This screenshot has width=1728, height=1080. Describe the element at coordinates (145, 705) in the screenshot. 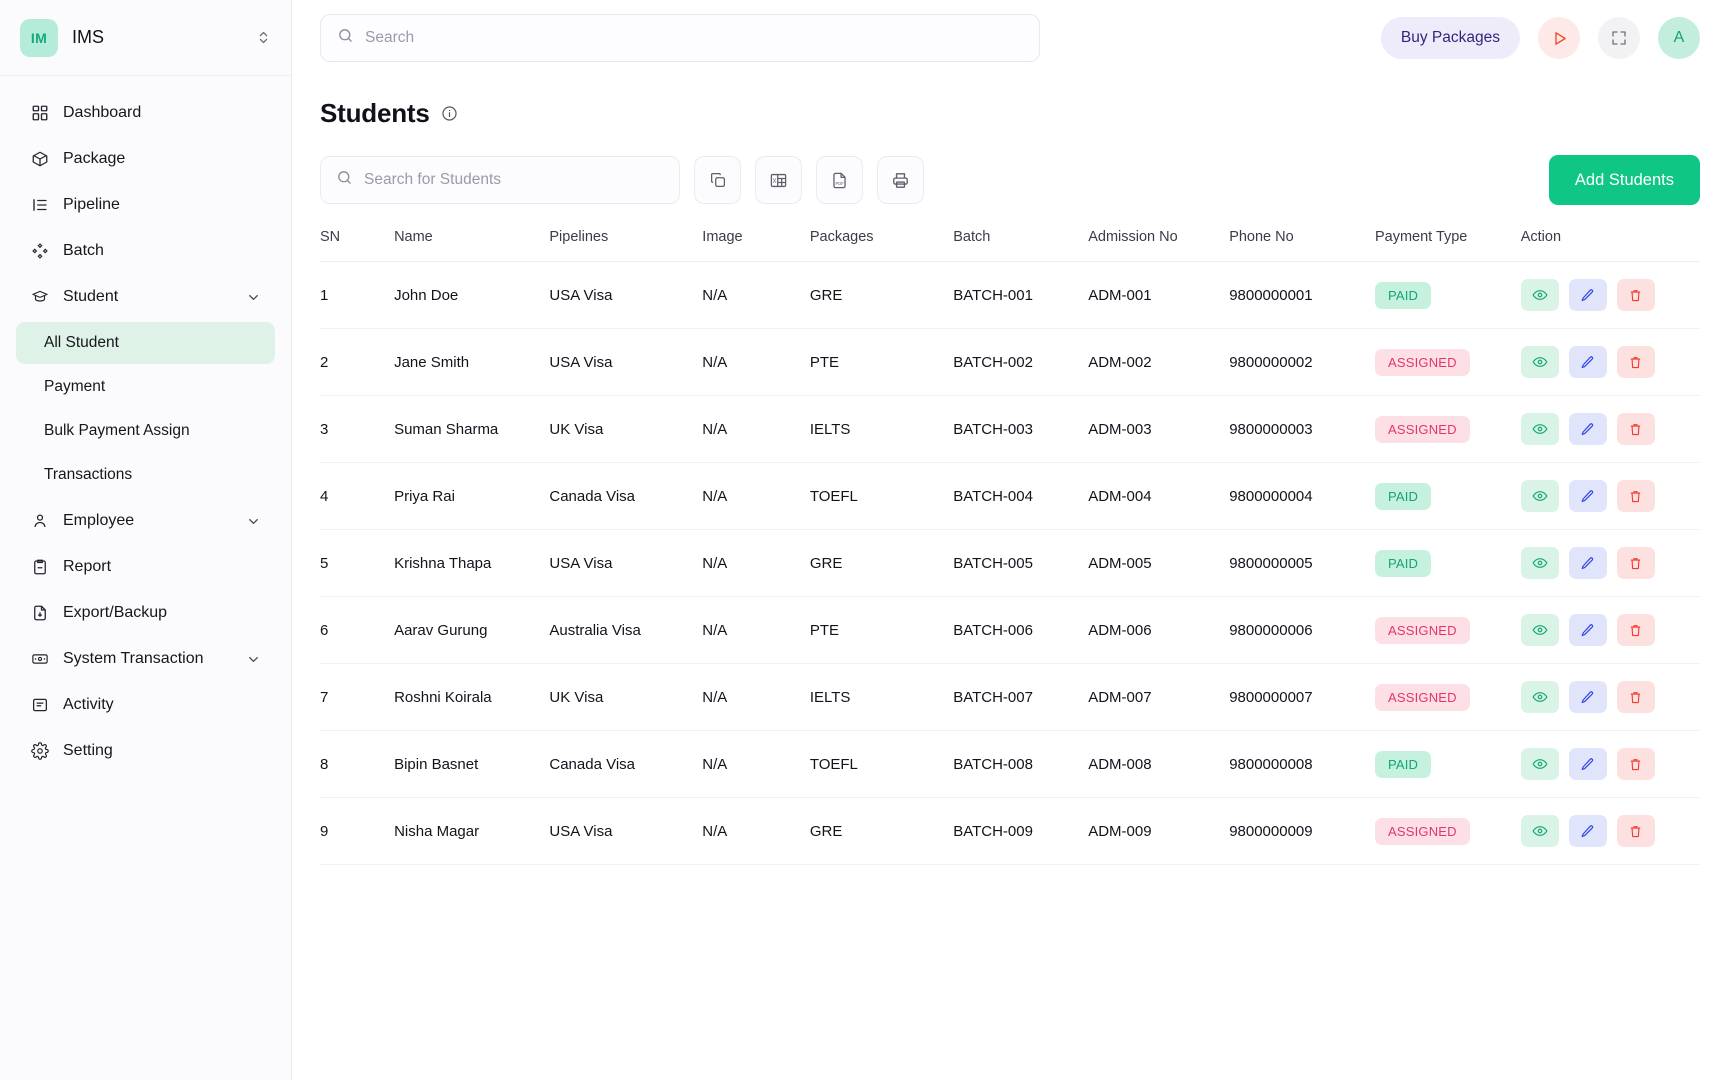

I see `sidebar-item-activity: Activity` at that location.